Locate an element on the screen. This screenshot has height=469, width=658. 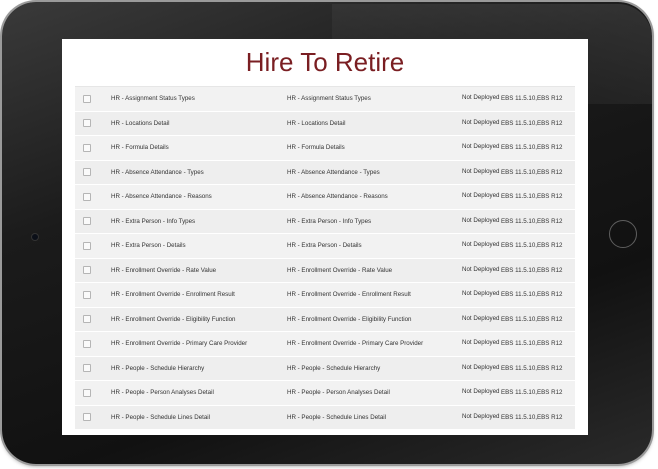
row-name: HR - Absence Attendance - Types is located at coordinates (157, 172).